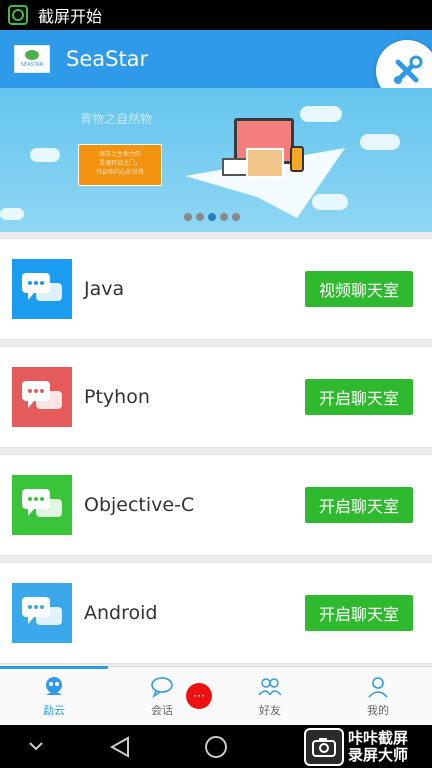  What do you see at coordinates (216, 747) in the screenshot?
I see `home-icon` at bounding box center [216, 747].